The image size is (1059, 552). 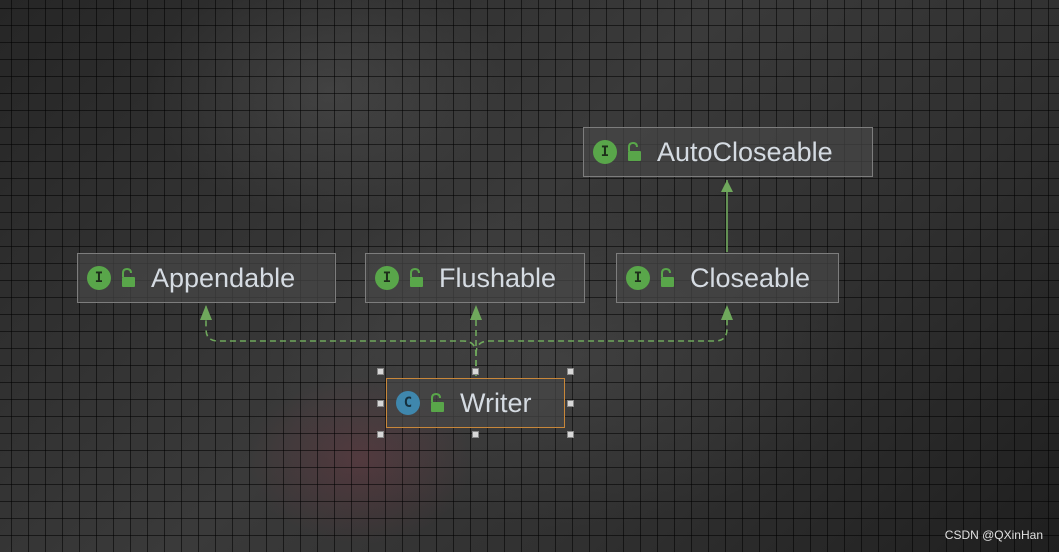 What do you see at coordinates (745, 151) in the screenshot?
I see `node-label: AutoCloseable` at bounding box center [745, 151].